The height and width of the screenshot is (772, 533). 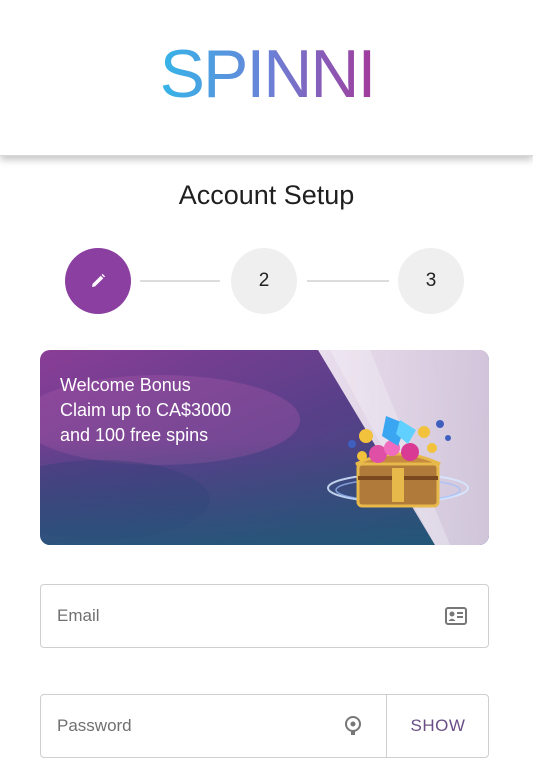 I want to click on key-icon, so click(x=353, y=726).